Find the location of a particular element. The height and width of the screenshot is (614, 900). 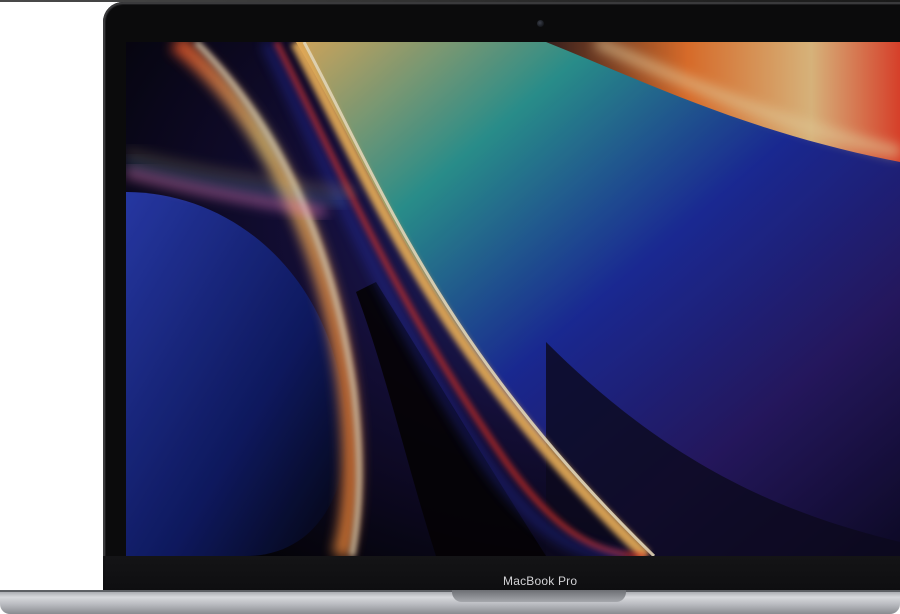

webcam-icon is located at coordinates (540, 23).